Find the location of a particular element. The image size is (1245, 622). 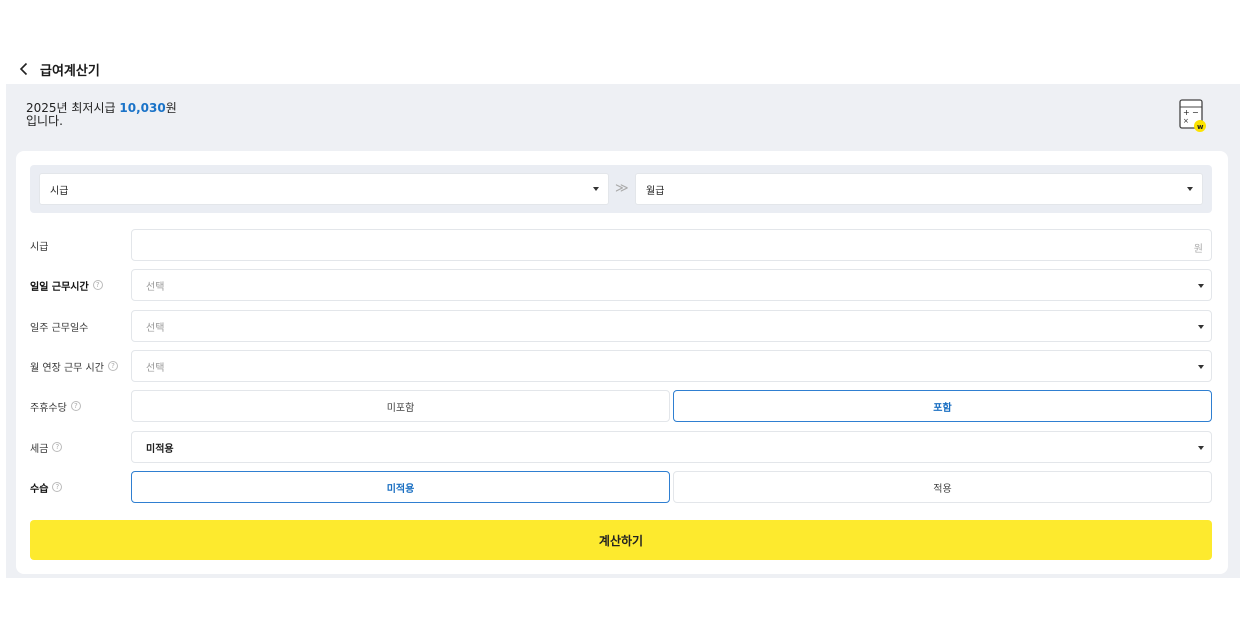

chevron-left-icon is located at coordinates (23, 69).